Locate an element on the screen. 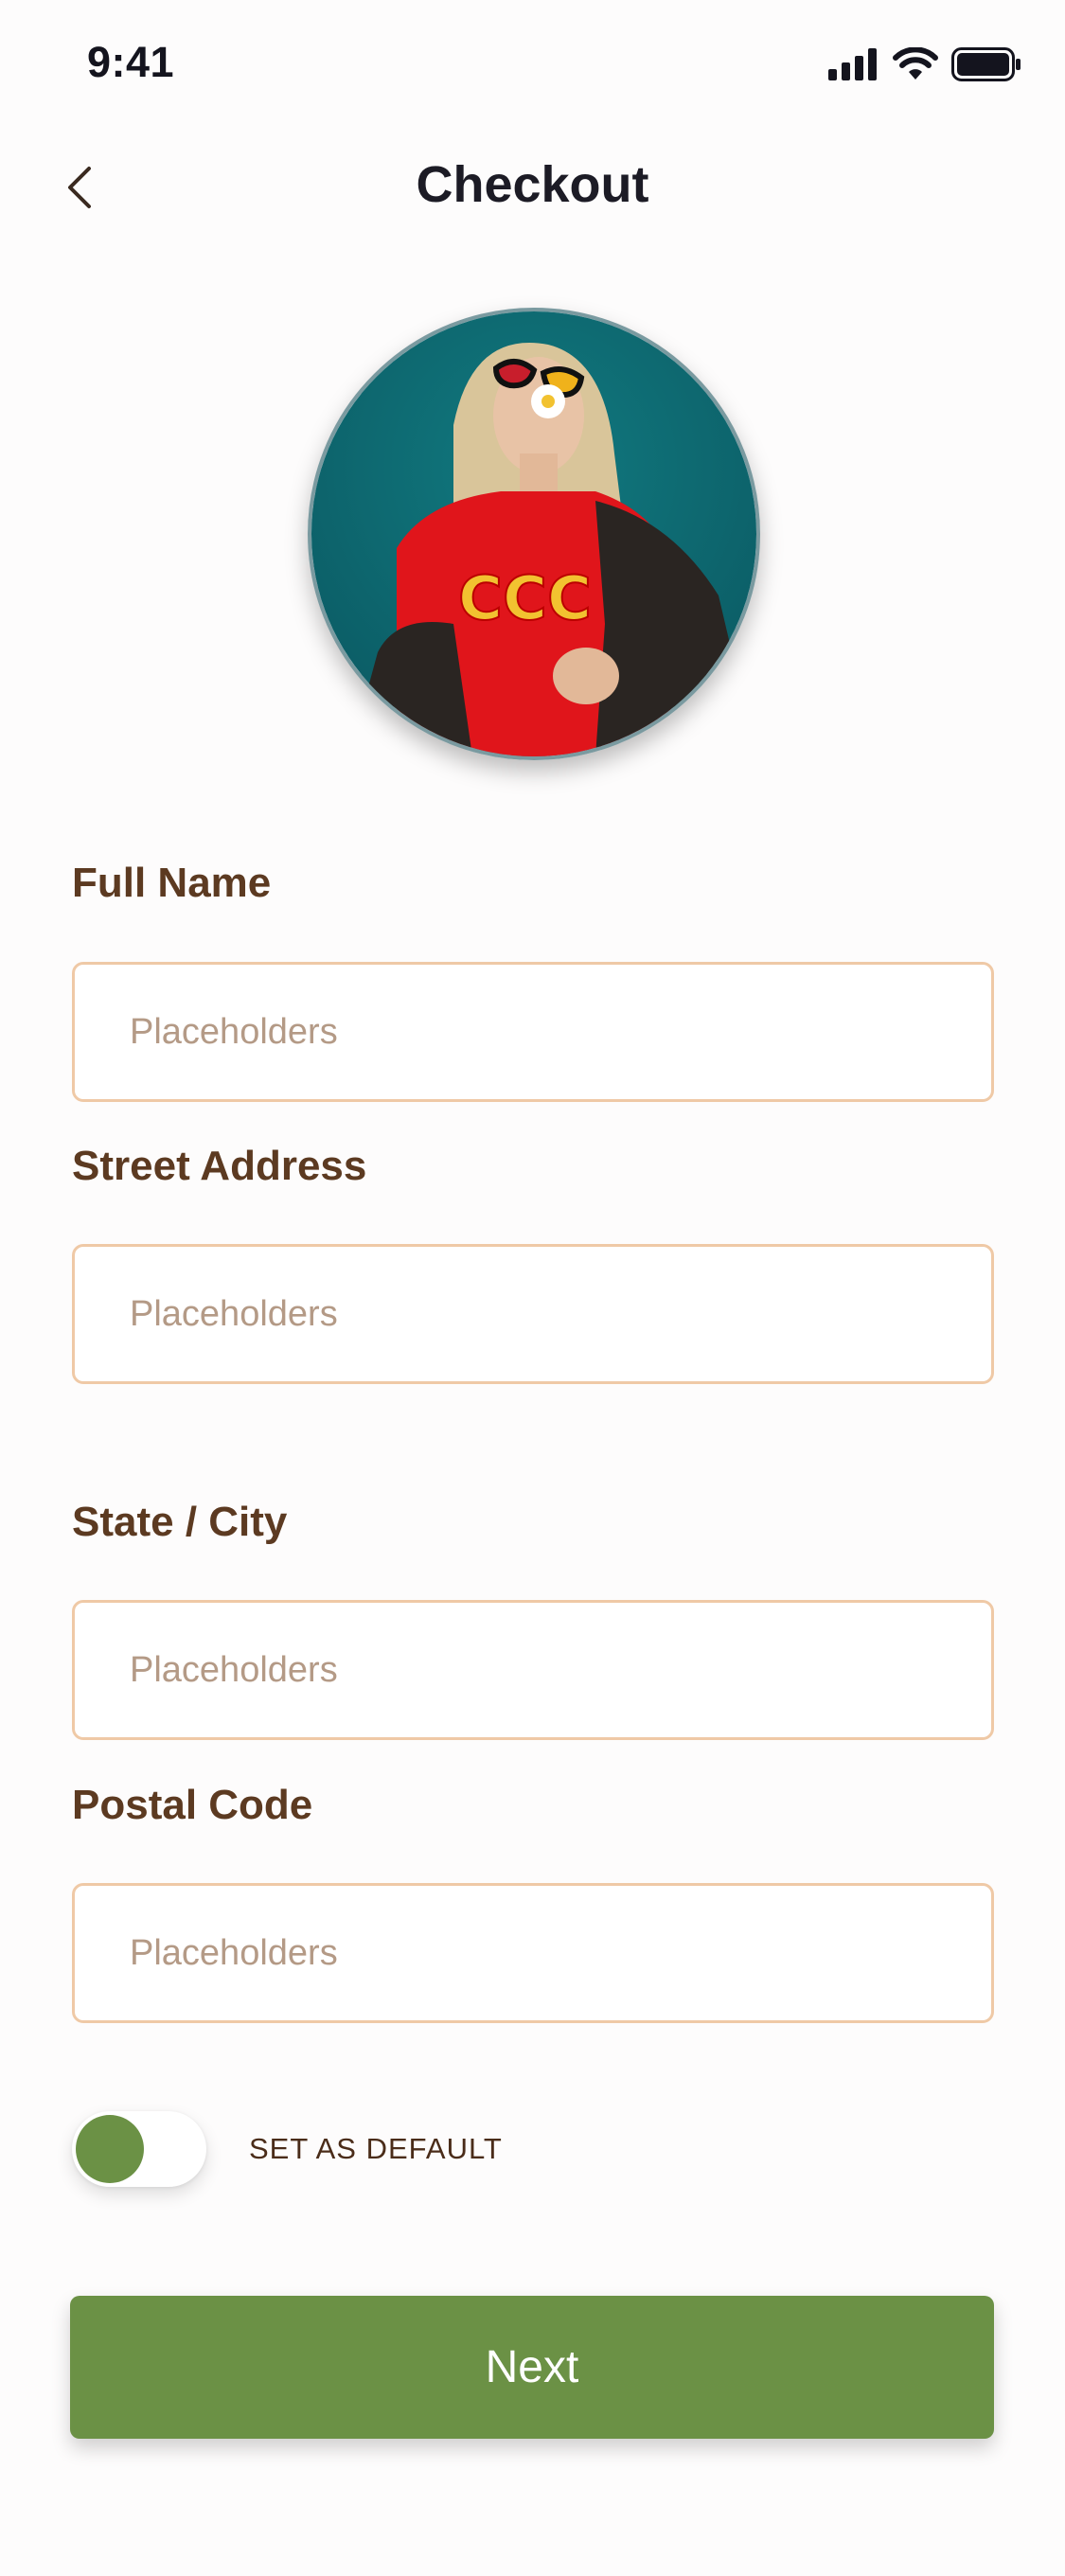 This screenshot has width=1065, height=2576. svg-text: CCC is located at coordinates (525, 599).